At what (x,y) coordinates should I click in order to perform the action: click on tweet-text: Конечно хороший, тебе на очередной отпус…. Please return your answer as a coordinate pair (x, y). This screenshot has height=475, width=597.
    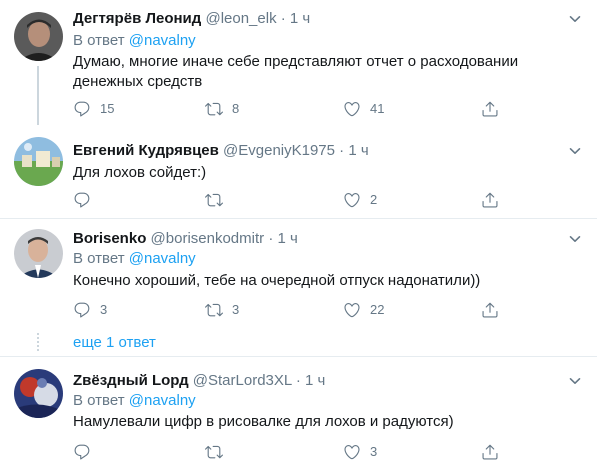
    Looking at the image, I should click on (277, 280).